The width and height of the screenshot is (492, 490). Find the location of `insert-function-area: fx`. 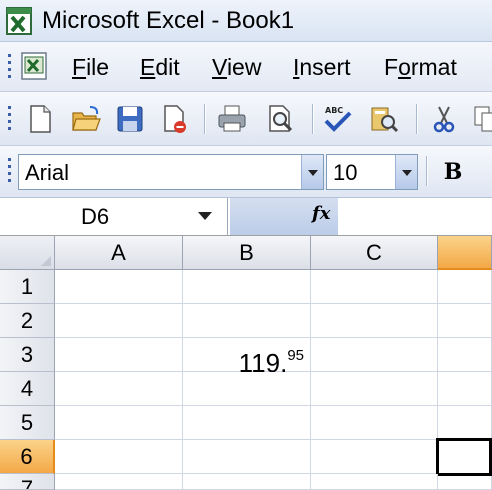

insert-function-area: fx is located at coordinates (284, 216).